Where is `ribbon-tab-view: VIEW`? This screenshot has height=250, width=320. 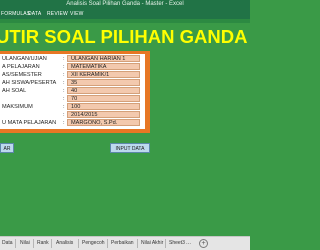 ribbon-tab-view: VIEW is located at coordinates (77, 14).